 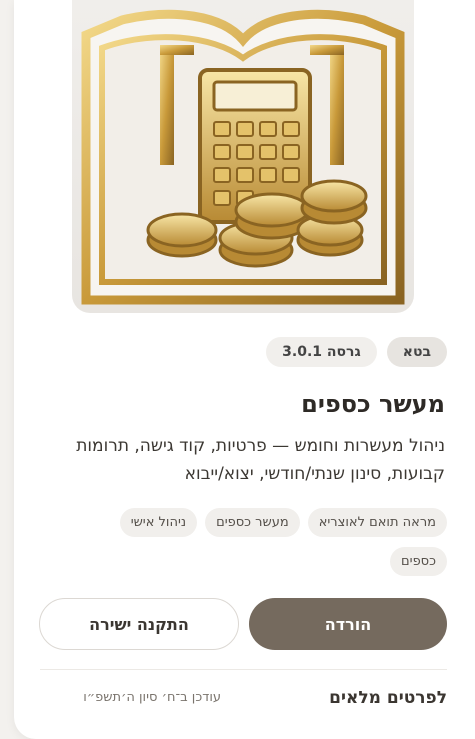 What do you see at coordinates (139, 624) in the screenshot?
I see `direct-install-button: התקנה ישירה` at bounding box center [139, 624].